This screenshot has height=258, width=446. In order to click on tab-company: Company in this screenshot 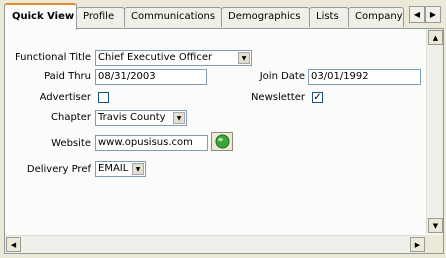, I will do `click(376, 17)`.